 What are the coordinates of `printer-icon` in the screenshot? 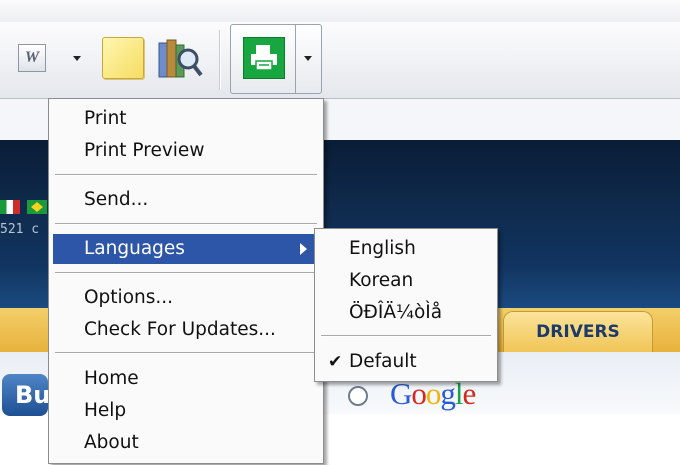 It's located at (264, 58).